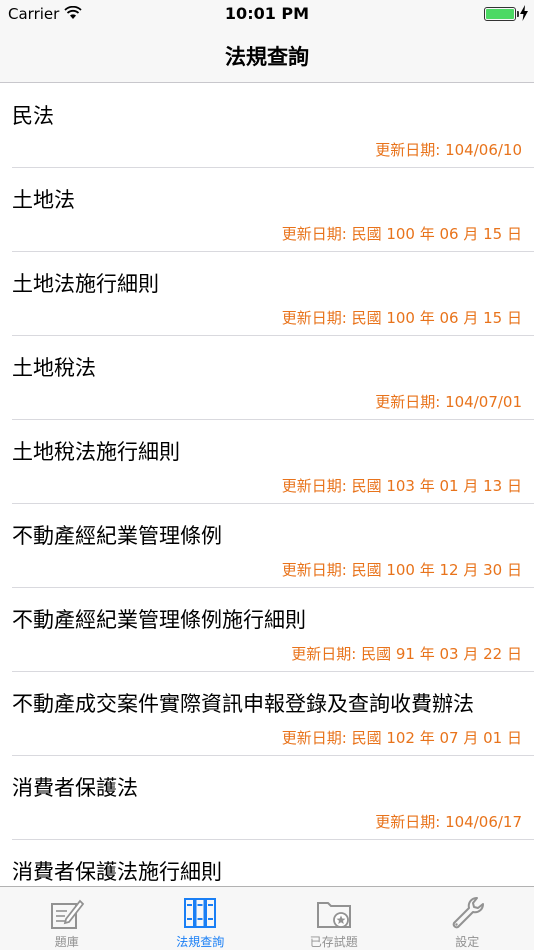 The width and height of the screenshot is (534, 950). Describe the element at coordinates (243, 704) in the screenshot. I see `law-name: 不動產成交案件實際資訊申報登錄及查詢收費辦法` at that location.